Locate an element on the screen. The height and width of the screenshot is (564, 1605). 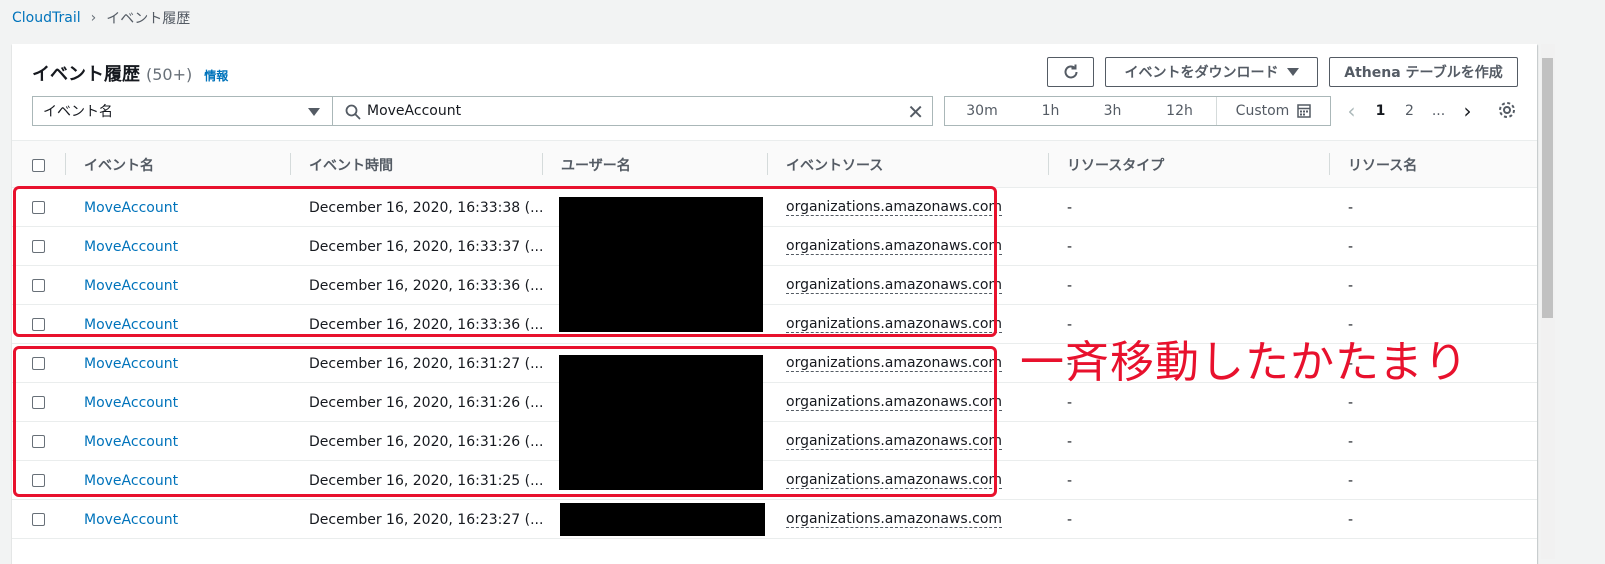
download-events-label: イベントをダウンロード is located at coordinates (1201, 73).